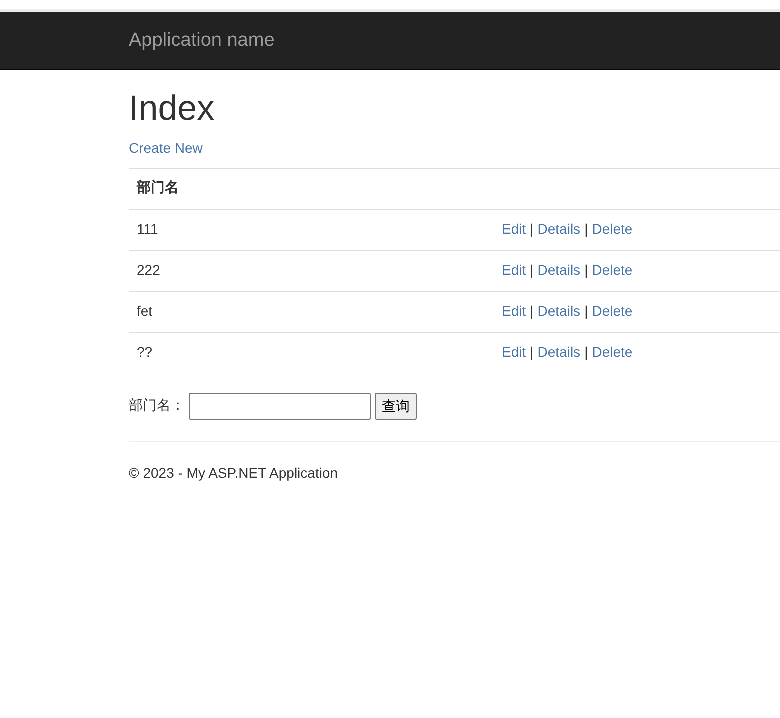 The width and height of the screenshot is (780, 718). I want to click on input-field, so click(280, 406).